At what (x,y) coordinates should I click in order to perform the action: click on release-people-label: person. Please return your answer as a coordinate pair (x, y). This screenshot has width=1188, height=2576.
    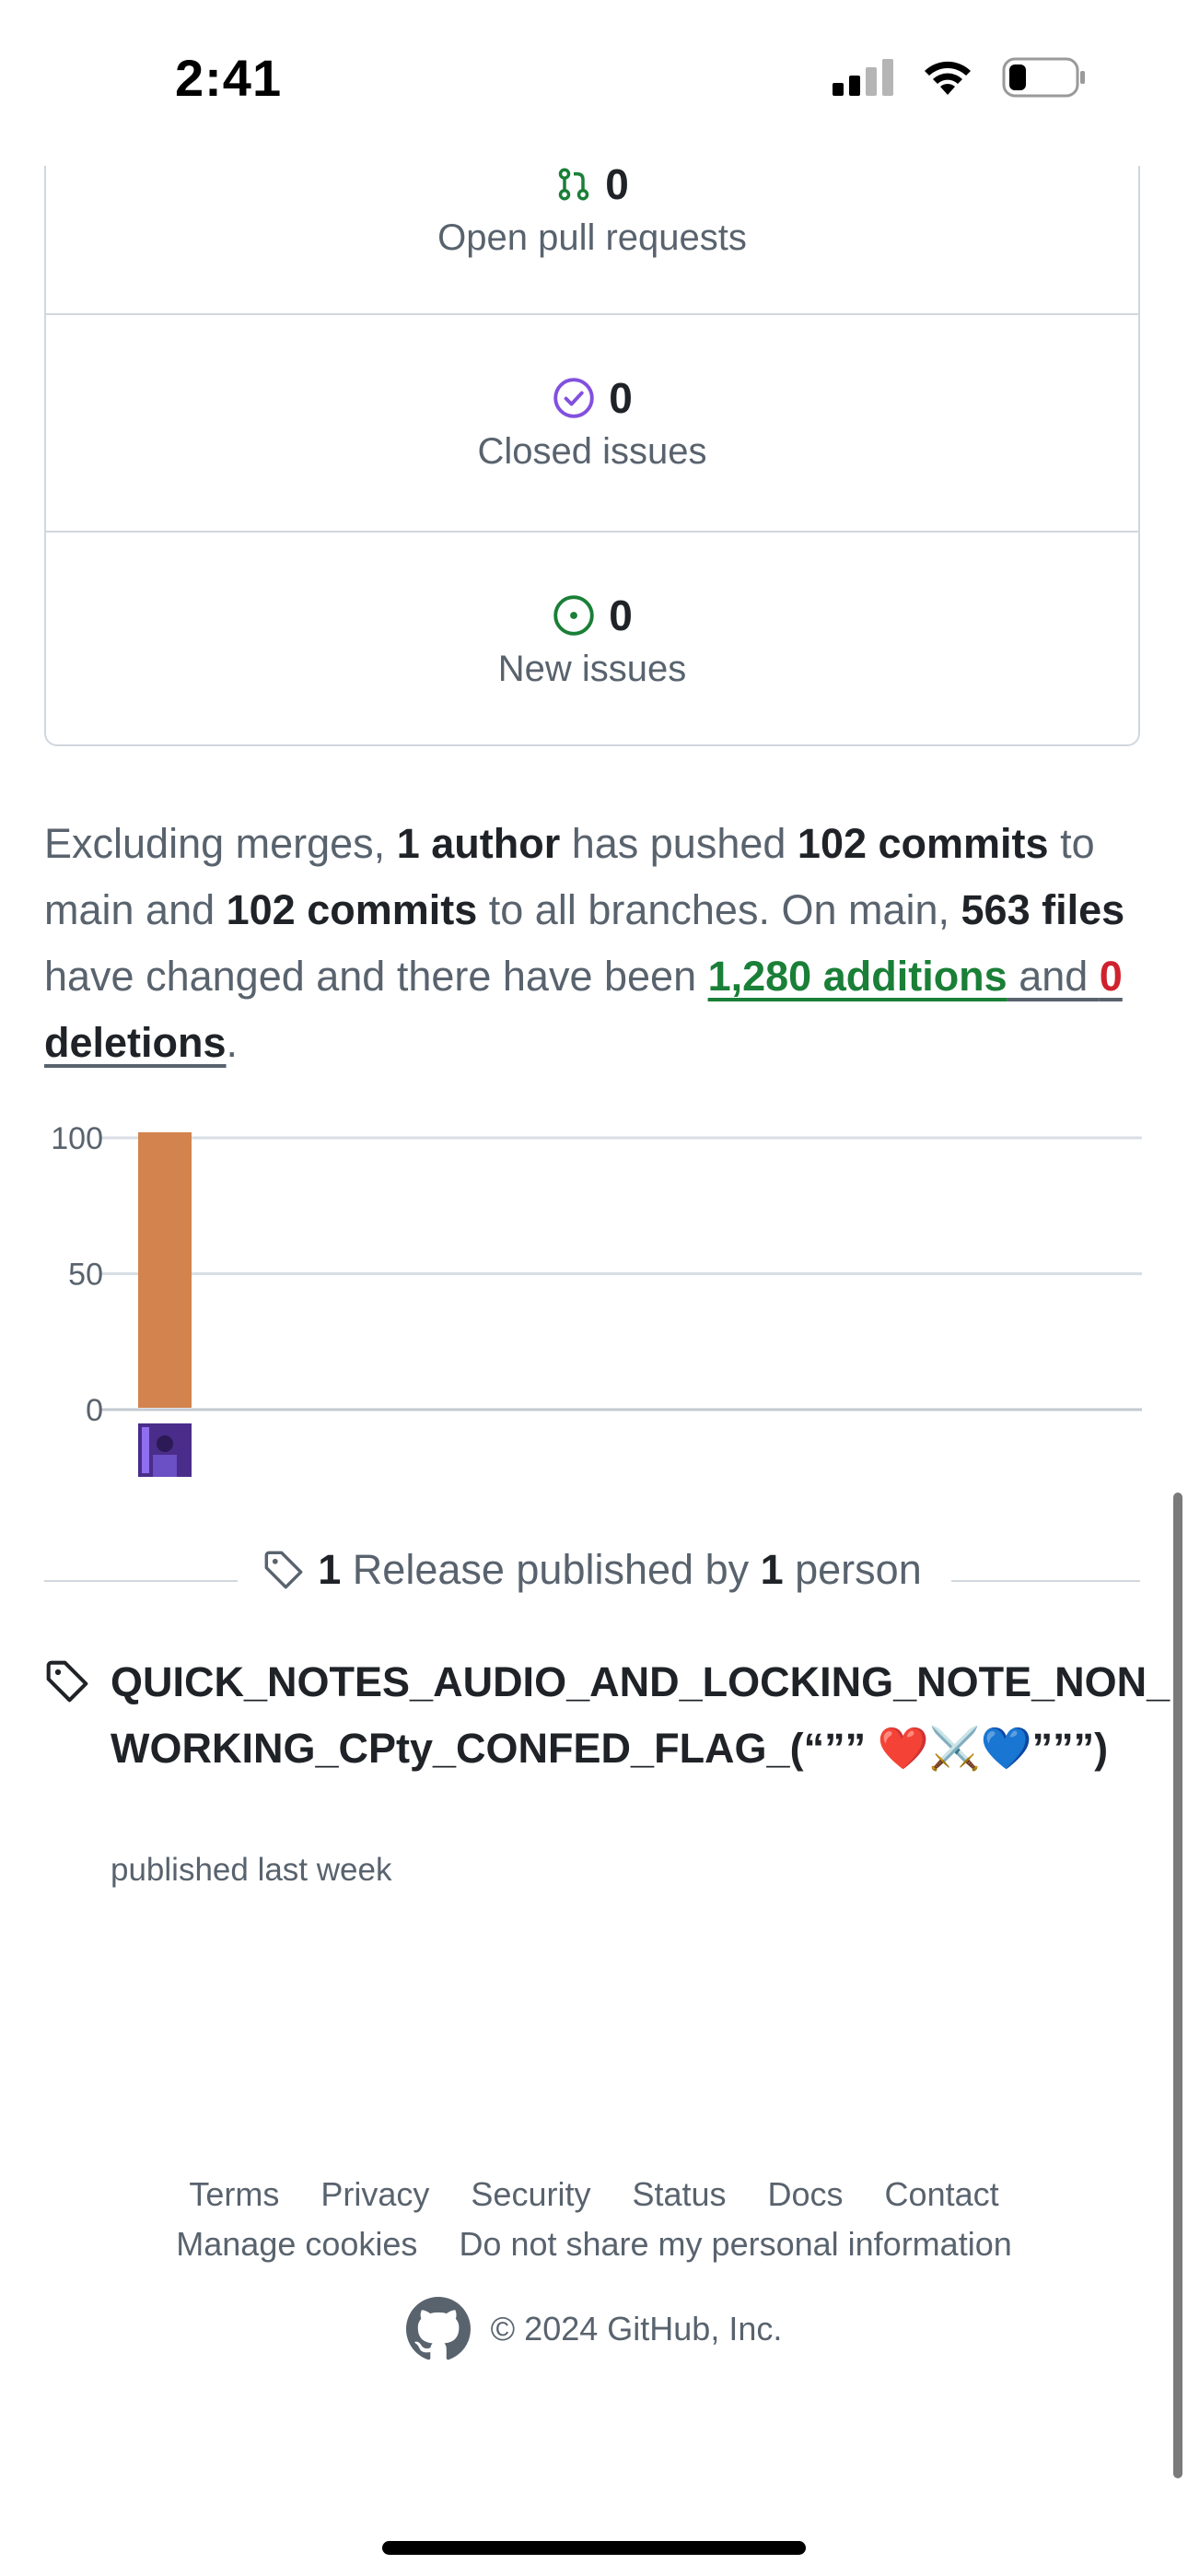
    Looking at the image, I should click on (852, 1569).